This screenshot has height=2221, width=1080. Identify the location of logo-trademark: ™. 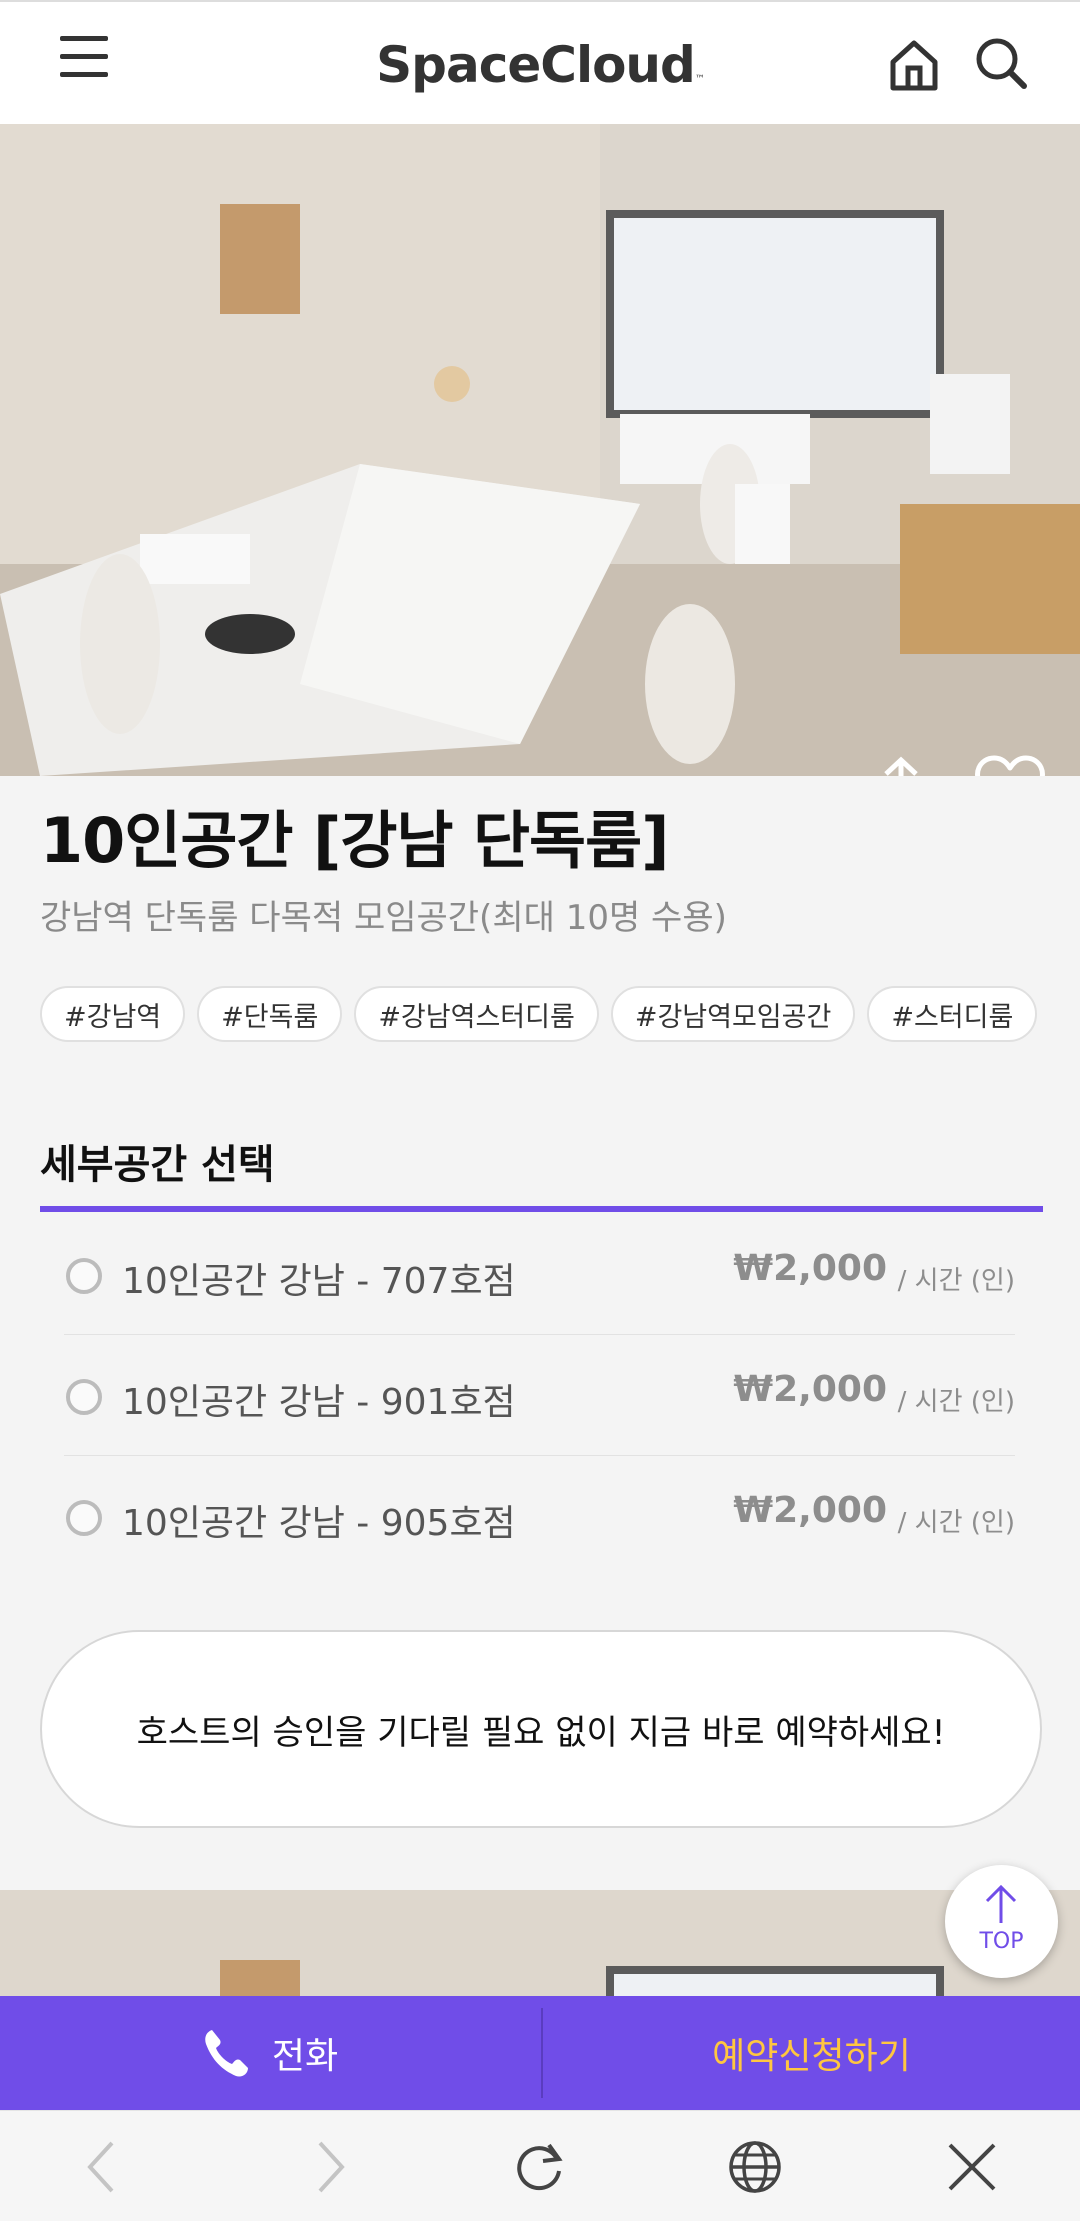
(699, 79).